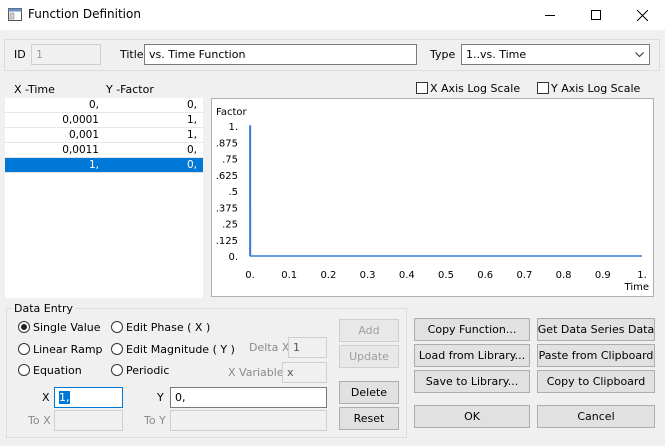  I want to click on radio-linear-ramp, so click(24, 349).